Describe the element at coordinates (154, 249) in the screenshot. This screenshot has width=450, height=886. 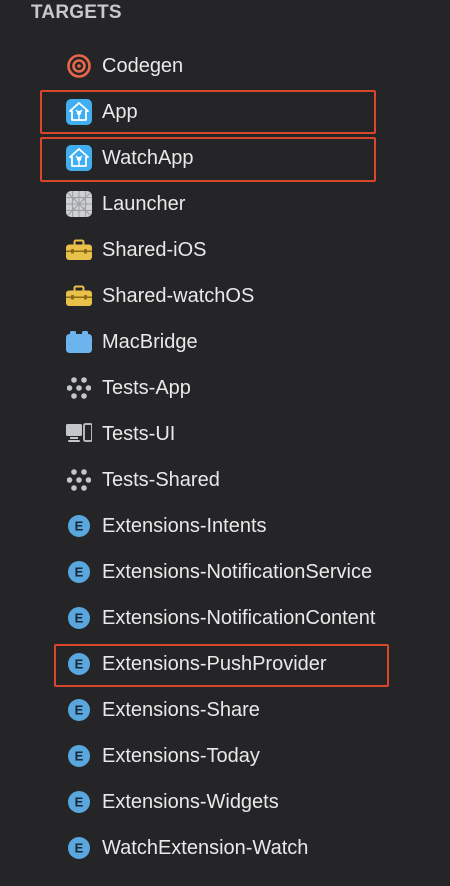
I see `target-label: Shared-iOS` at that location.